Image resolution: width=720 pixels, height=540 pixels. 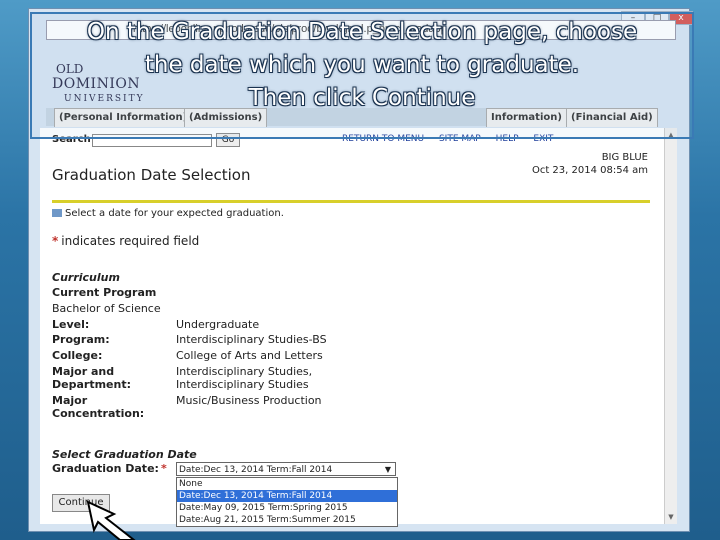 What do you see at coordinates (163, 468) in the screenshot?
I see `graduation-required-star: *` at bounding box center [163, 468].